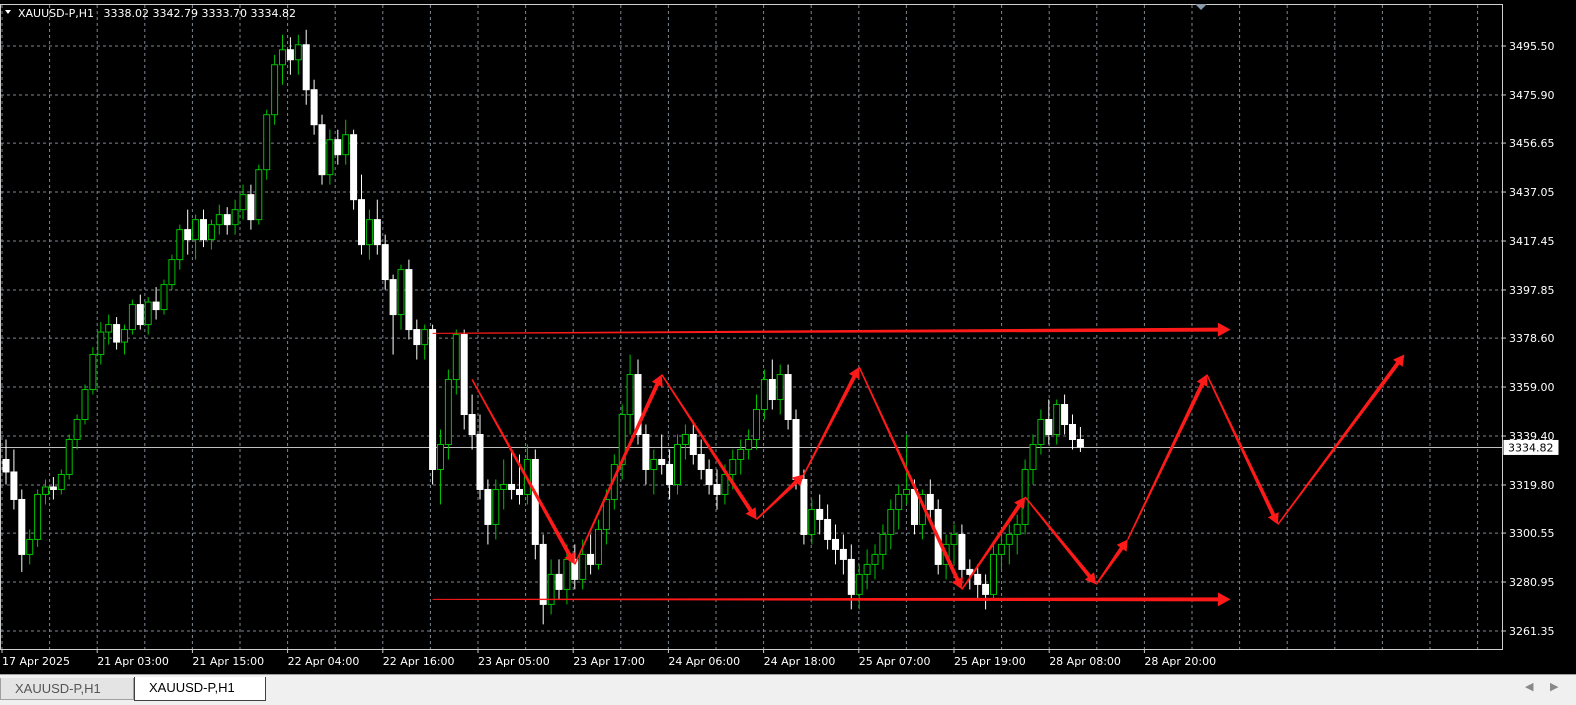 This screenshot has width=1576, height=705. Describe the element at coordinates (1532, 338) in the screenshot. I see `y-tick-label-6: 3378.60` at that location.